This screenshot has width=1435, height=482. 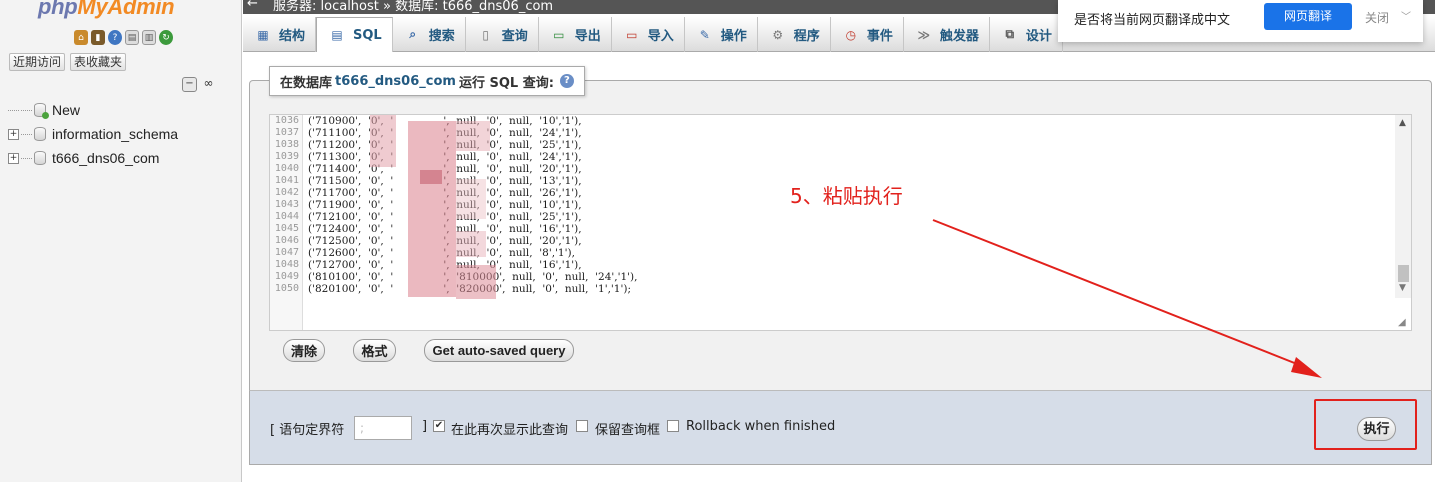 I want to click on line-number: 1042, so click(x=286, y=192).